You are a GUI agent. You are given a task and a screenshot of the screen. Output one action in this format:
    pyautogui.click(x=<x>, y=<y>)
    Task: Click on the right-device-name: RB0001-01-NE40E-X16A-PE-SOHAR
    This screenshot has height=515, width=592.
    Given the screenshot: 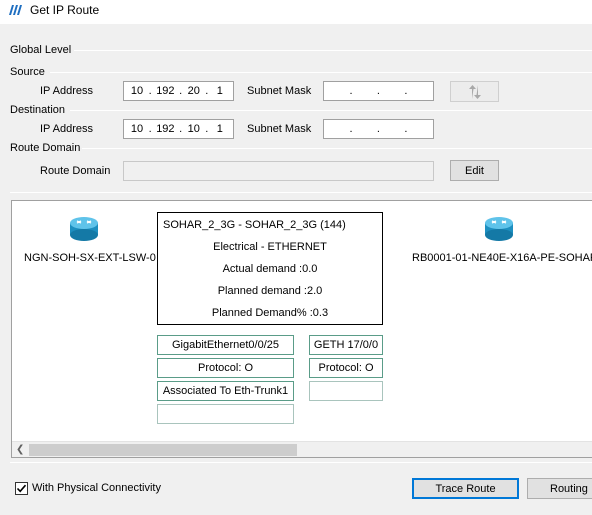 What is the action you would take?
    pyautogui.click(x=502, y=258)
    